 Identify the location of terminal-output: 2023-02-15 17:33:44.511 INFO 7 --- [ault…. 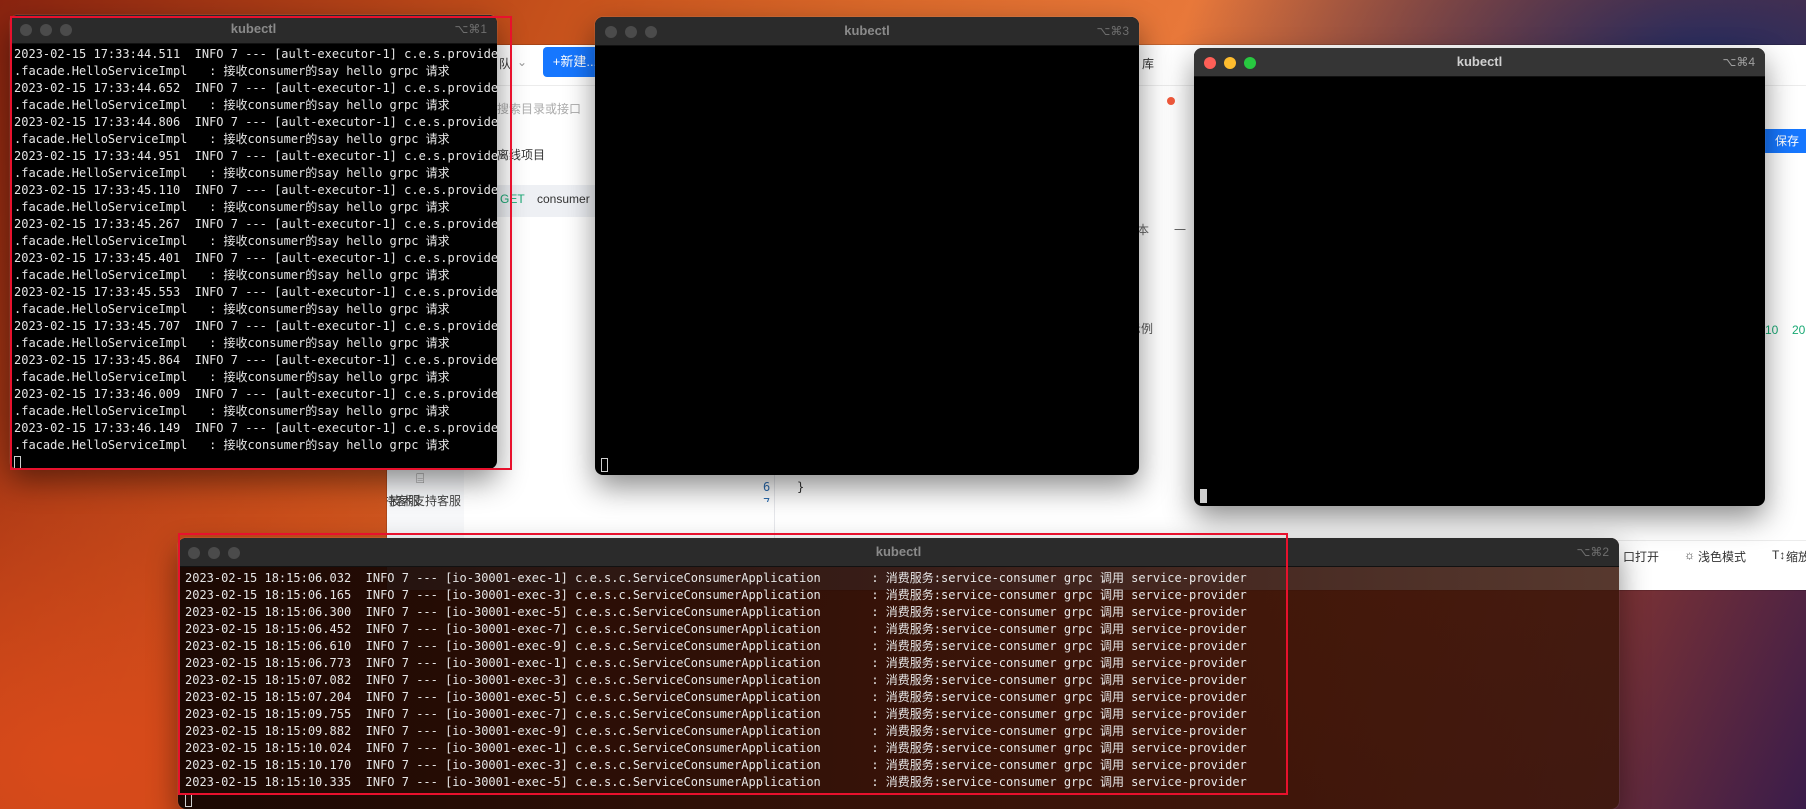
(253, 256).